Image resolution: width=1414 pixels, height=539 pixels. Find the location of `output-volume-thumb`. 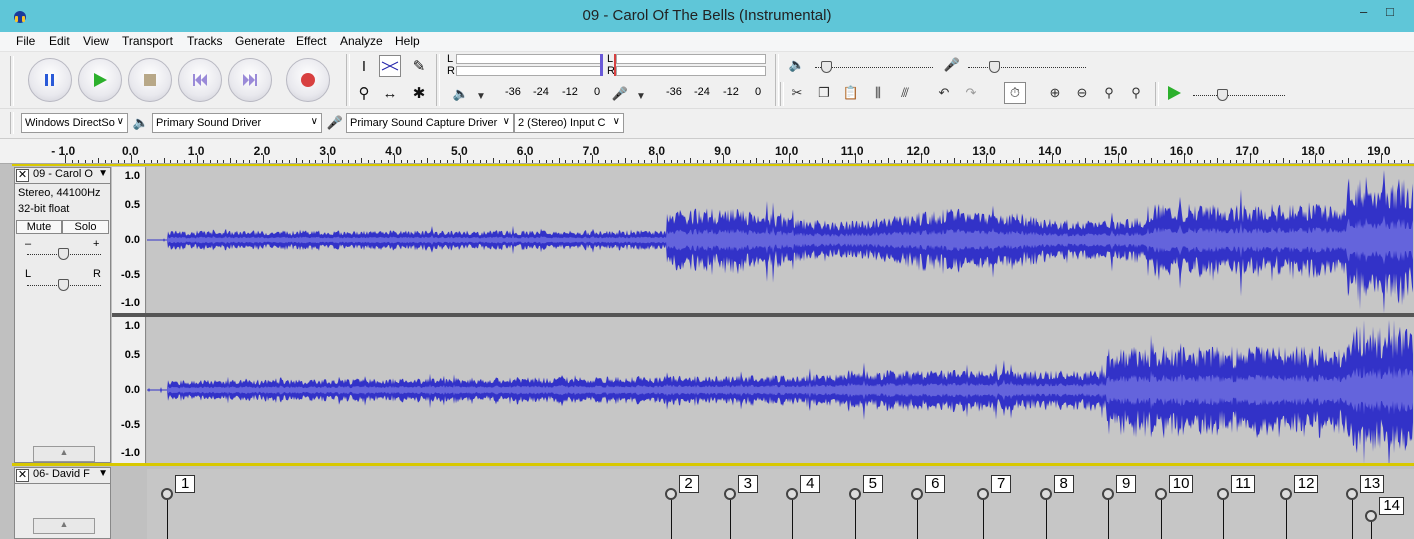

output-volume-thumb is located at coordinates (826, 67).